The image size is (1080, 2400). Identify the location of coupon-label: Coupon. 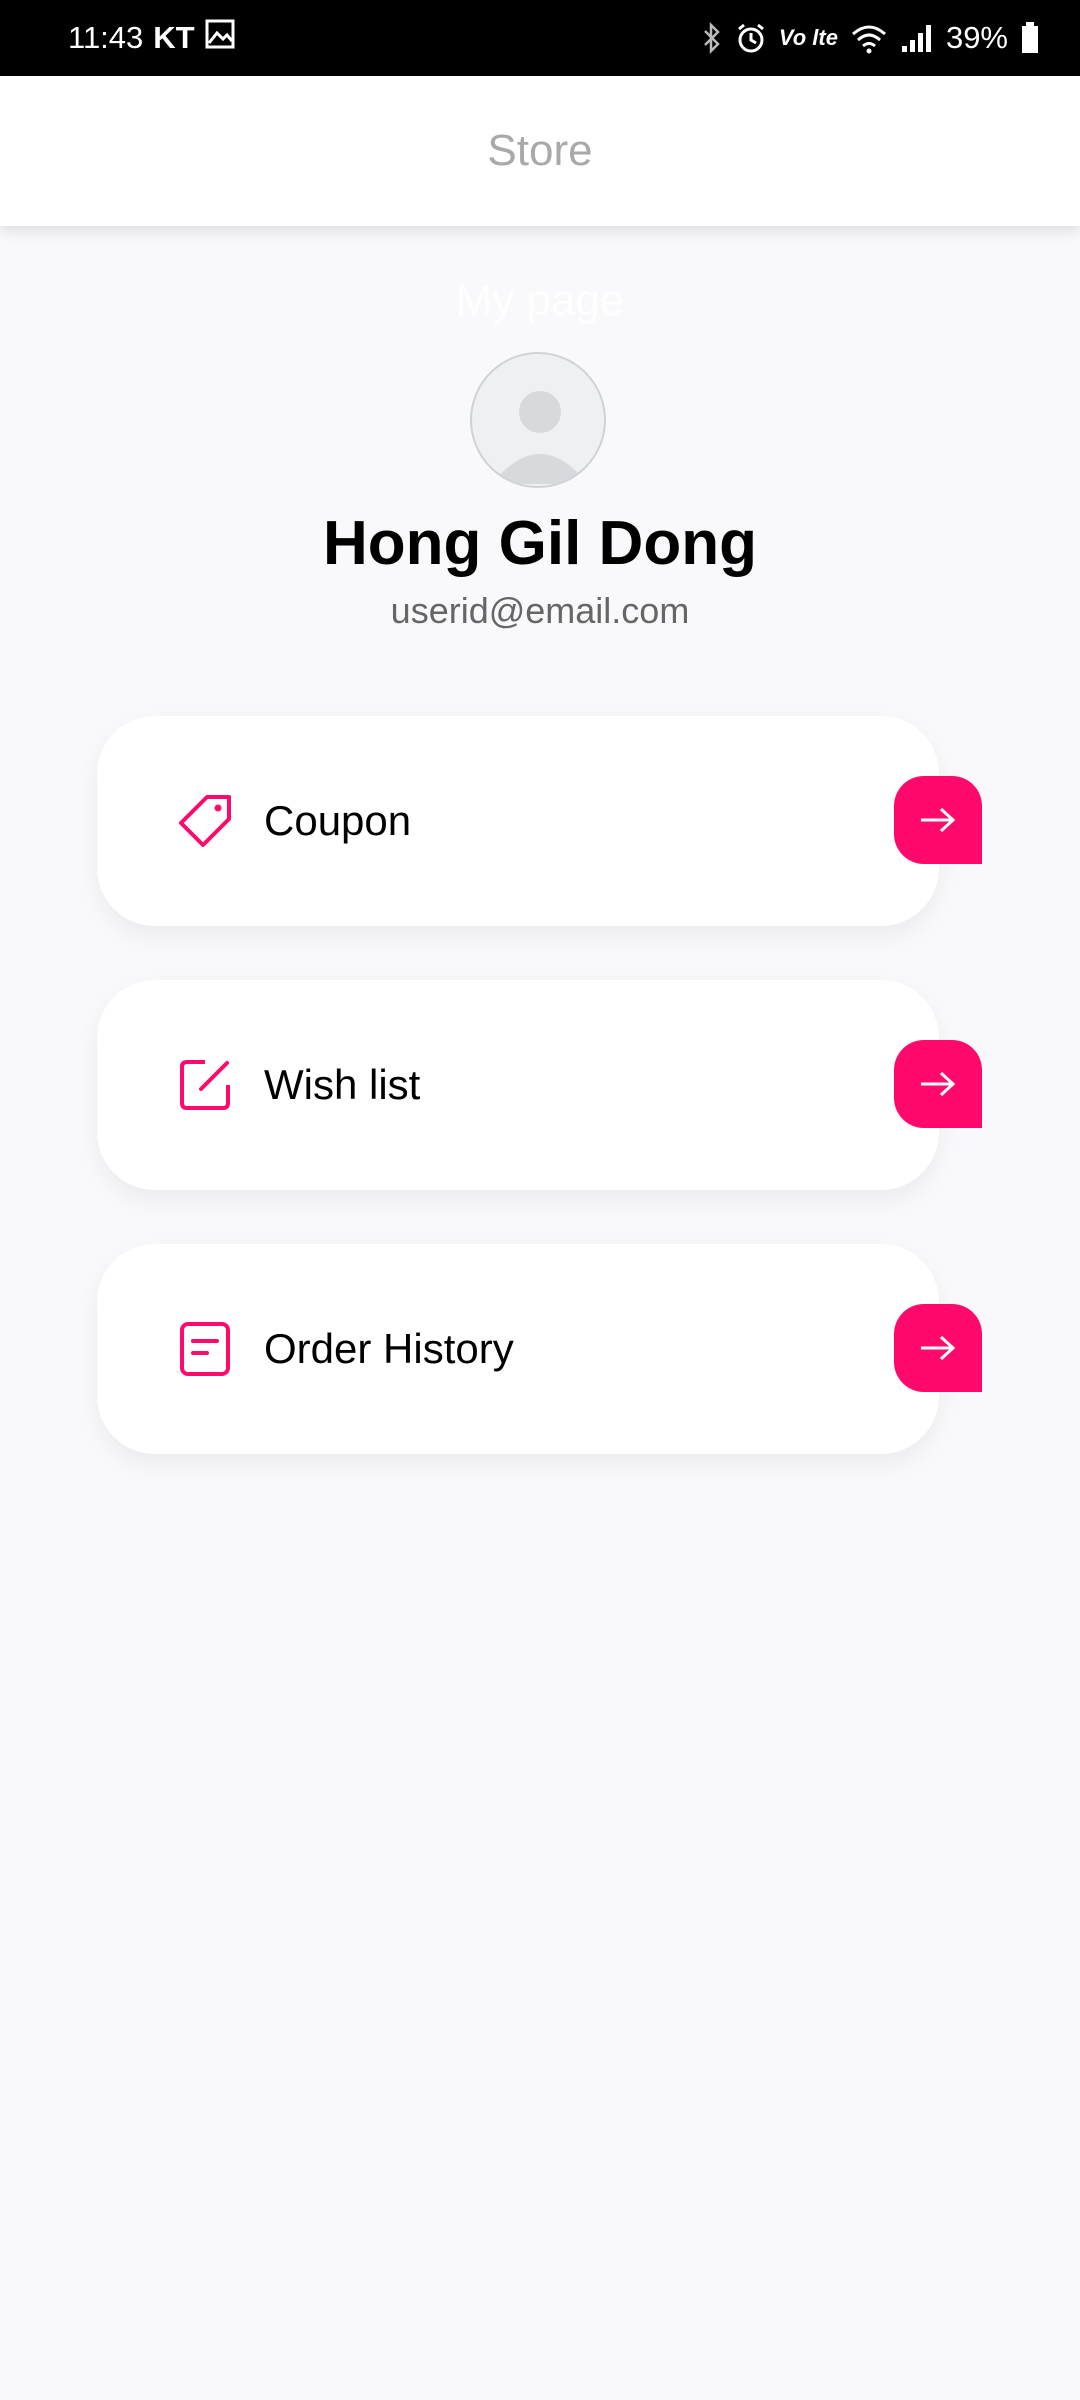
(338, 820).